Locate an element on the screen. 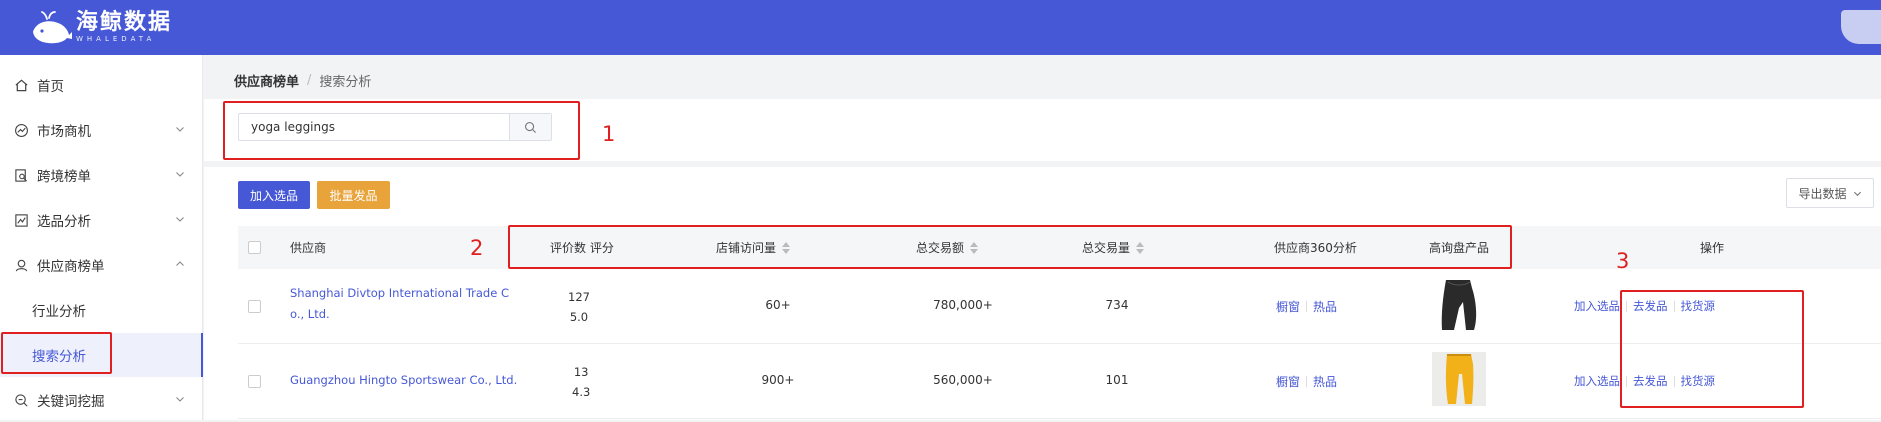 The height and width of the screenshot is (422, 1881). total-volume: 101 is located at coordinates (1117, 380).